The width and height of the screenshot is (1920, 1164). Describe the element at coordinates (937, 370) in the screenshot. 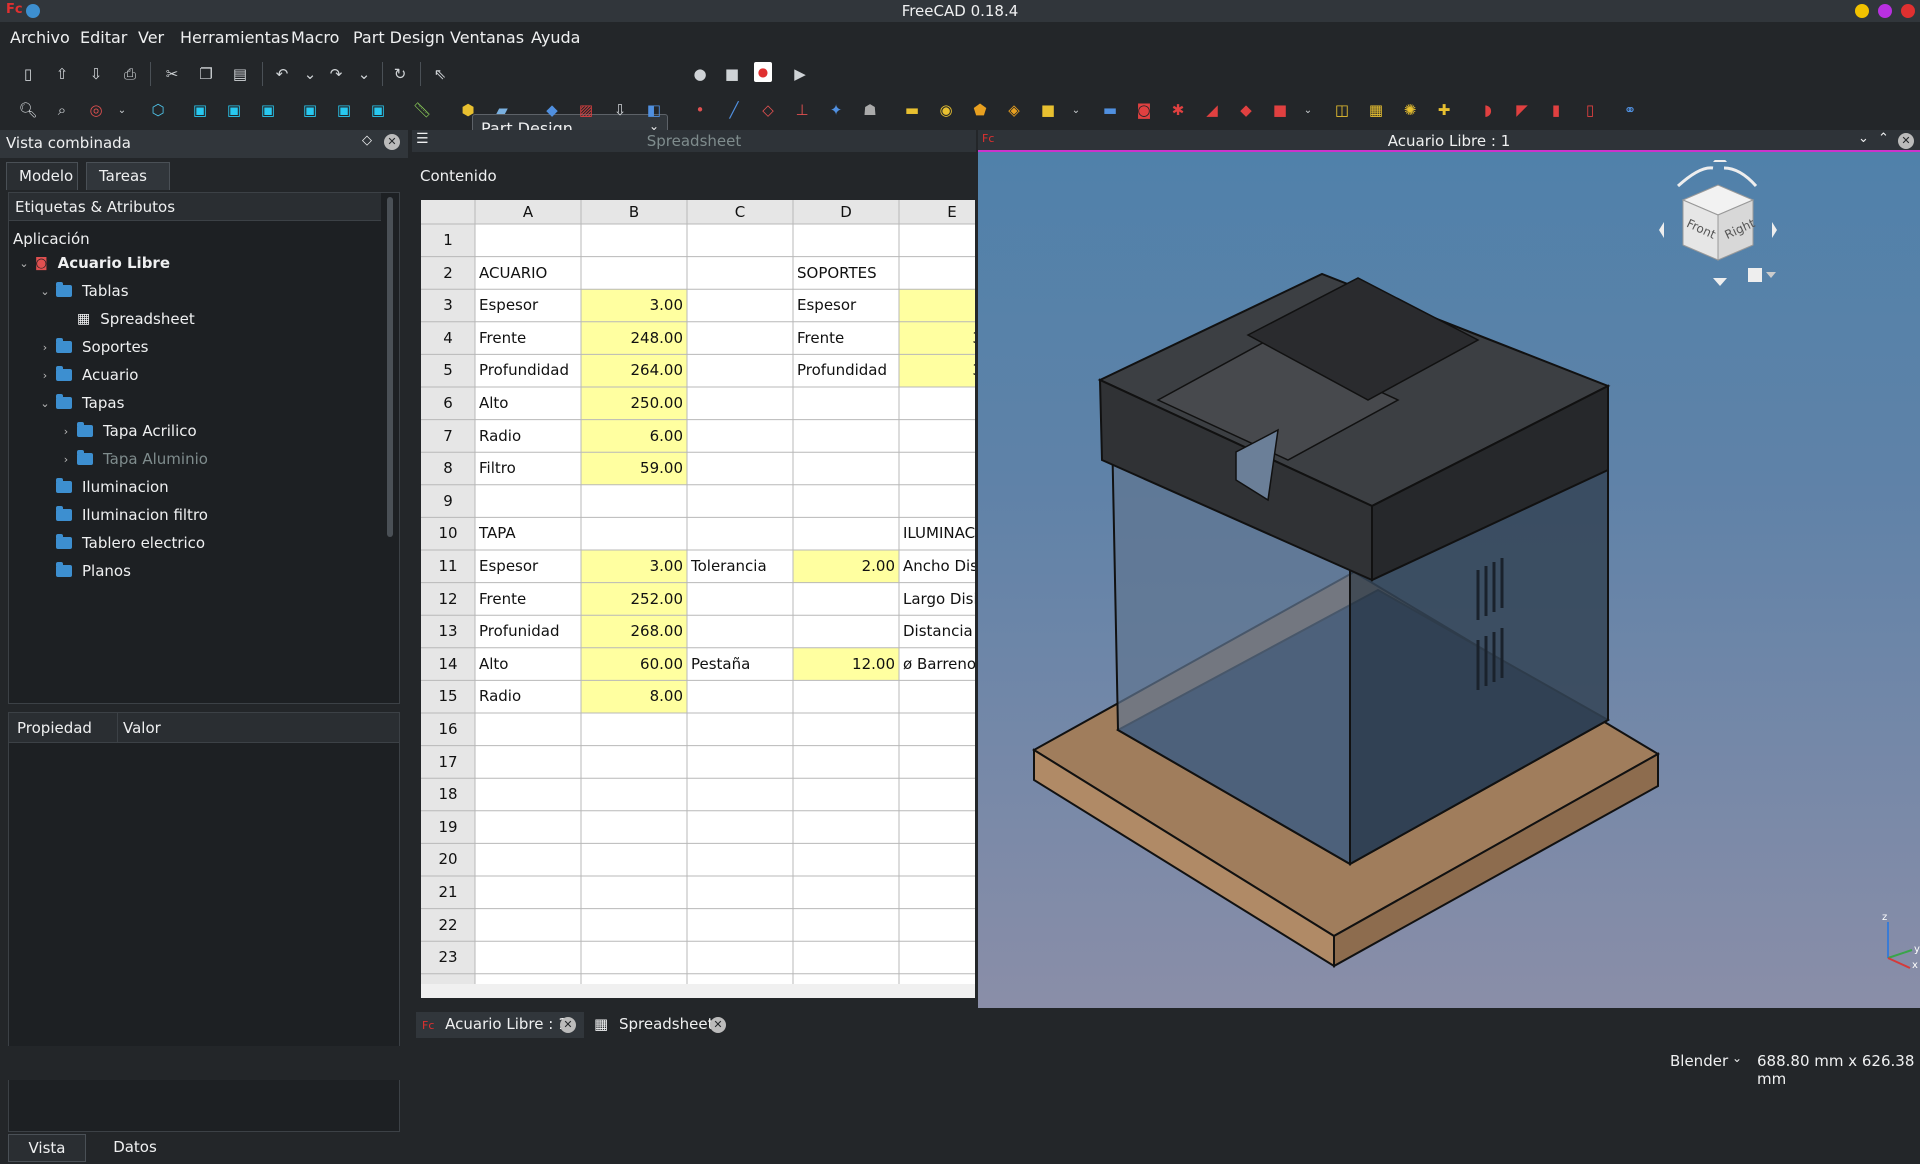

I see `sheet-cell: 314` at that location.